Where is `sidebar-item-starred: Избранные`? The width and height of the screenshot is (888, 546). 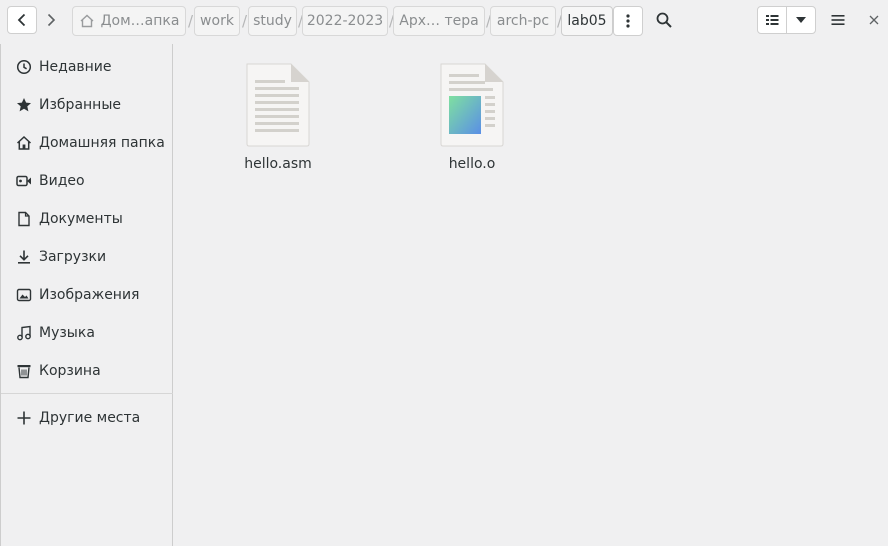
sidebar-item-starred: Избранные is located at coordinates (87, 105).